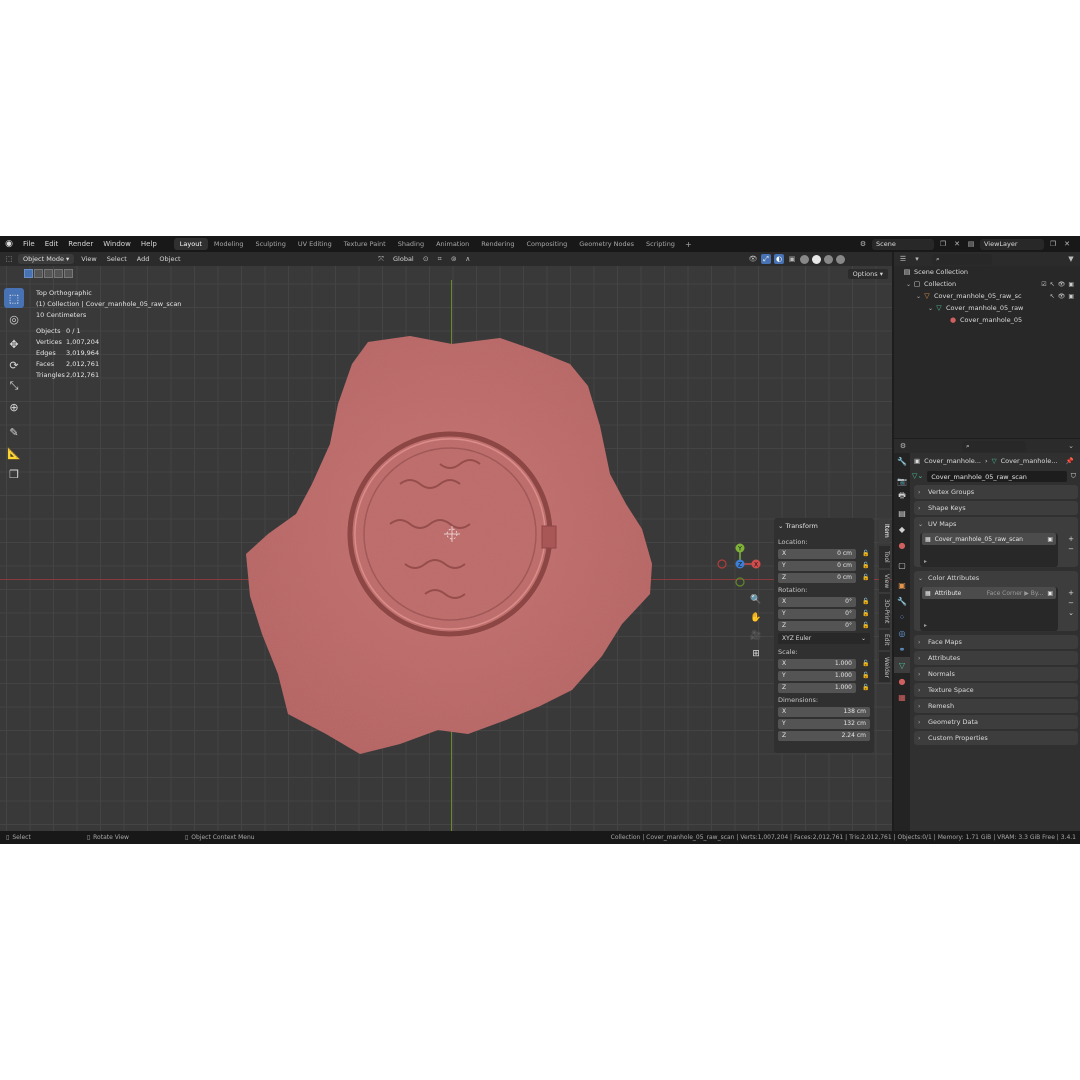 This screenshot has height=1080, width=1080. I want to click on chevron-down-icon: ⌄, so click(1071, 446).